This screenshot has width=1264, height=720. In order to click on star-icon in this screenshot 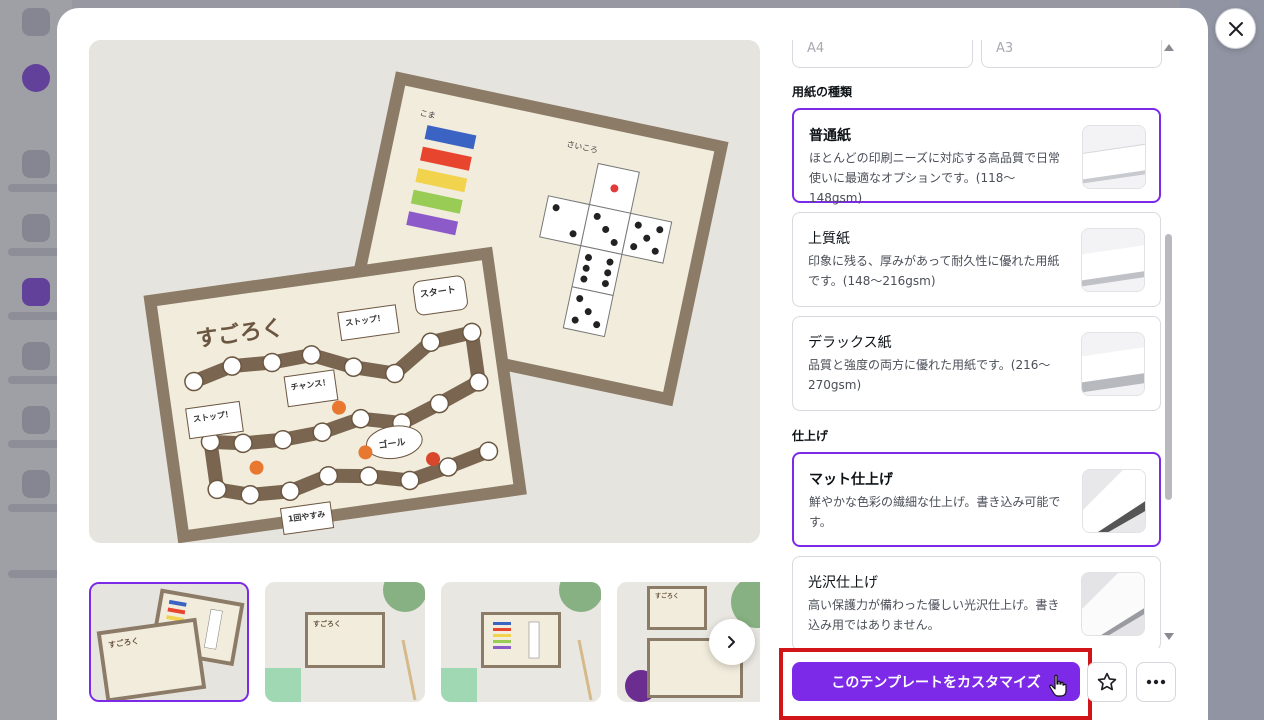, I will do `click(1107, 681)`.